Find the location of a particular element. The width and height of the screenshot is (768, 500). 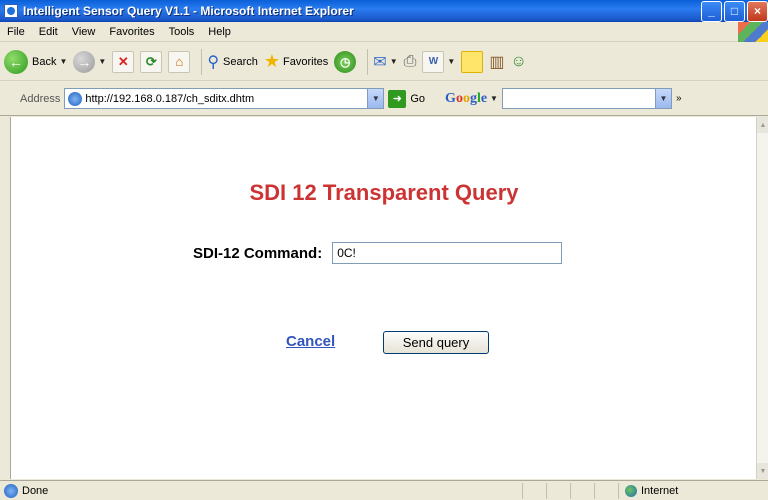

command-label: SDI-12 Command: is located at coordinates (258, 253).